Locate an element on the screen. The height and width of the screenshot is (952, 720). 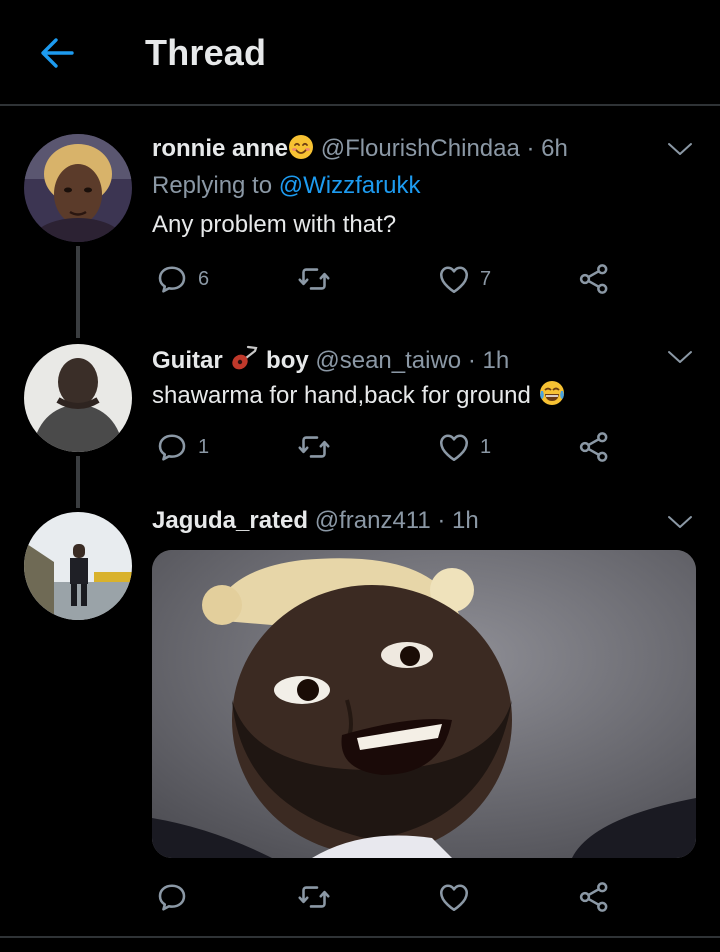
page-title: Thread is located at coordinates (206, 52).